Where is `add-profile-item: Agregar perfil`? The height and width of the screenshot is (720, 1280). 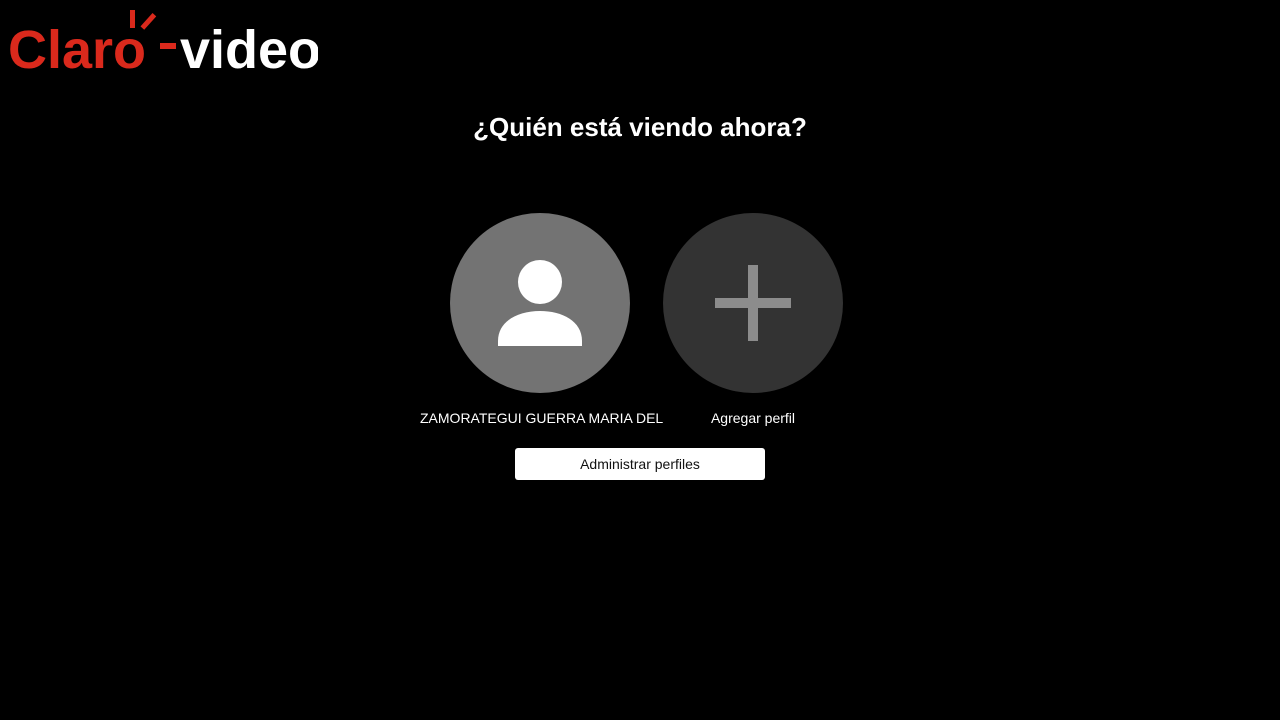
add-profile-item: Agregar perfil is located at coordinates (753, 319).